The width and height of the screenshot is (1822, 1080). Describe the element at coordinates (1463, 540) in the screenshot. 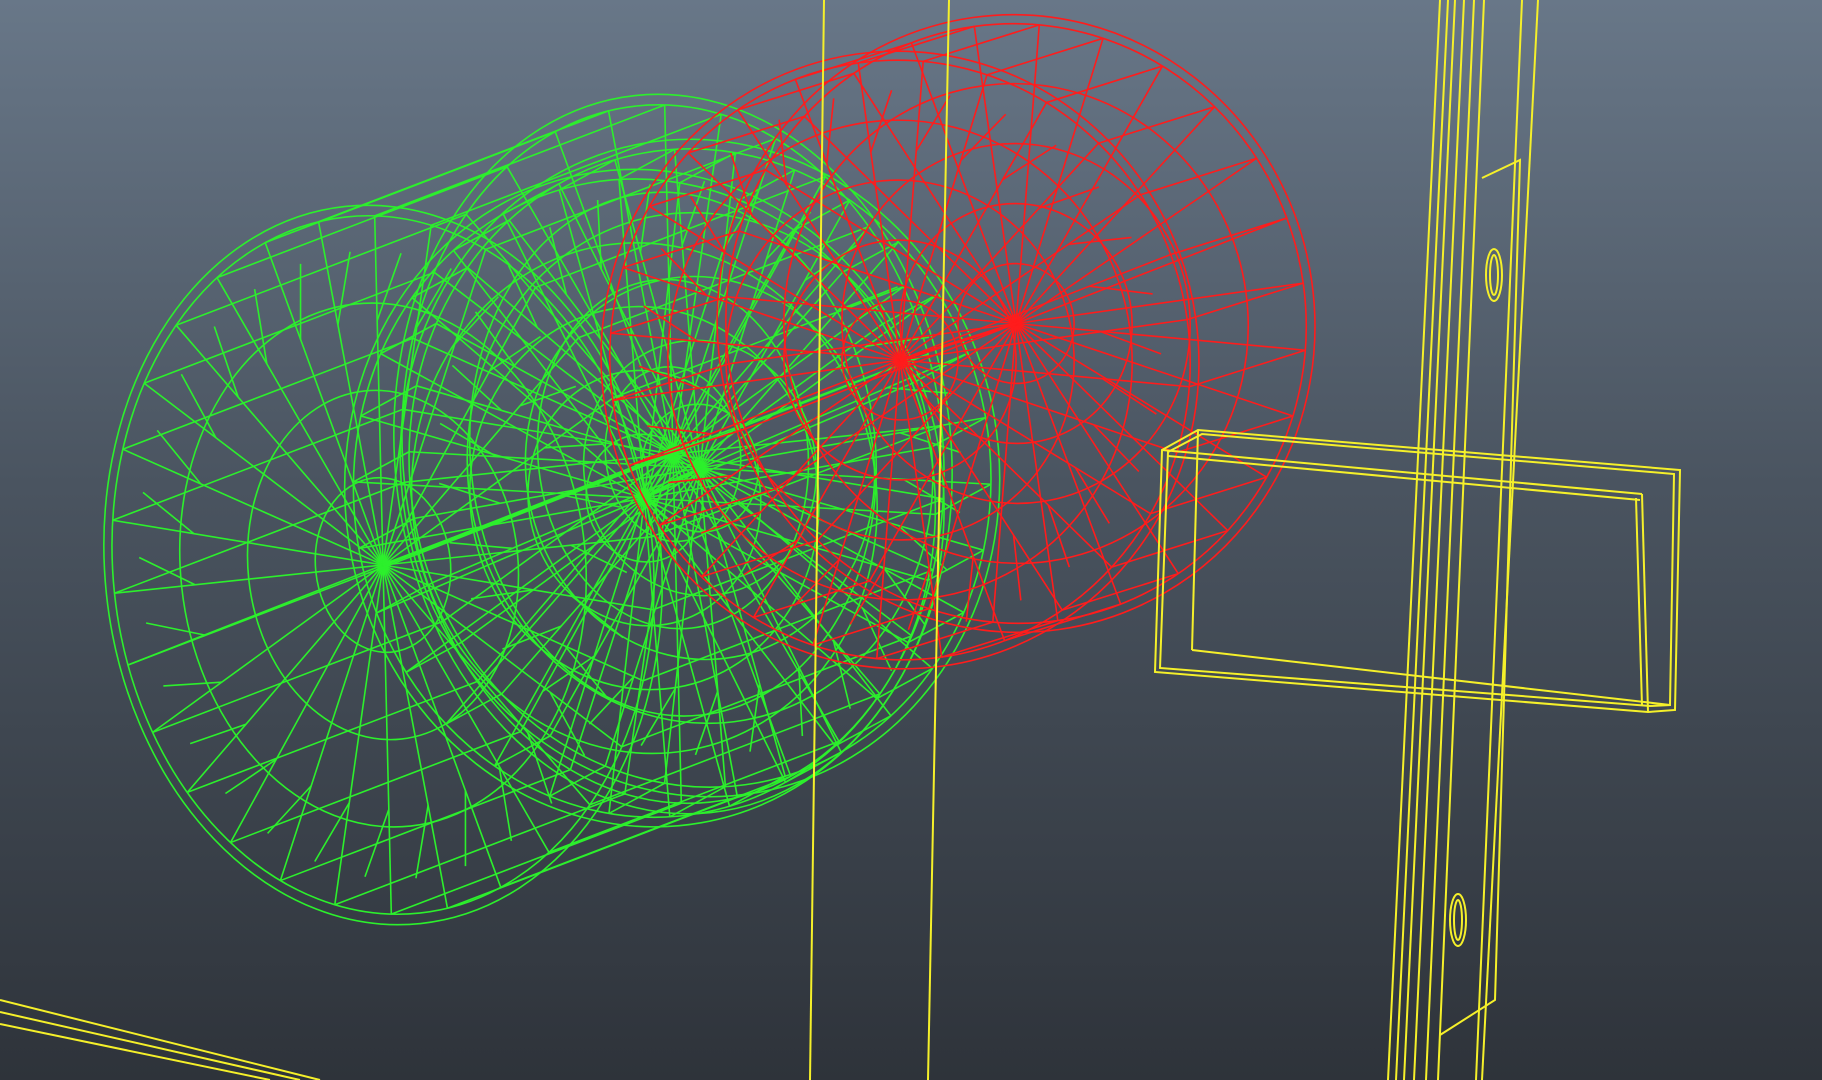

I see `yellow-frame-post` at that location.